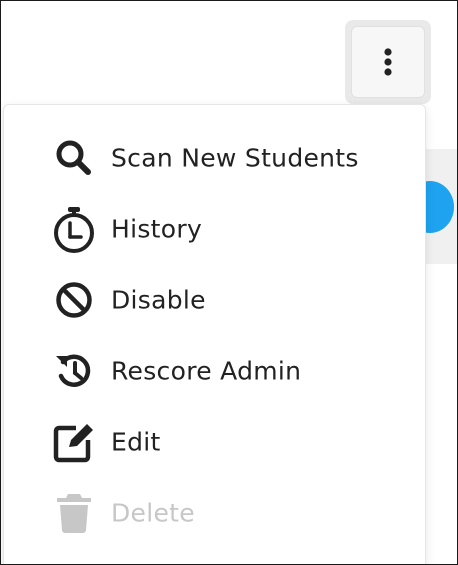 Image resolution: width=458 pixels, height=565 pixels. What do you see at coordinates (153, 513) in the screenshot?
I see `menu-item-label: Delete` at bounding box center [153, 513].